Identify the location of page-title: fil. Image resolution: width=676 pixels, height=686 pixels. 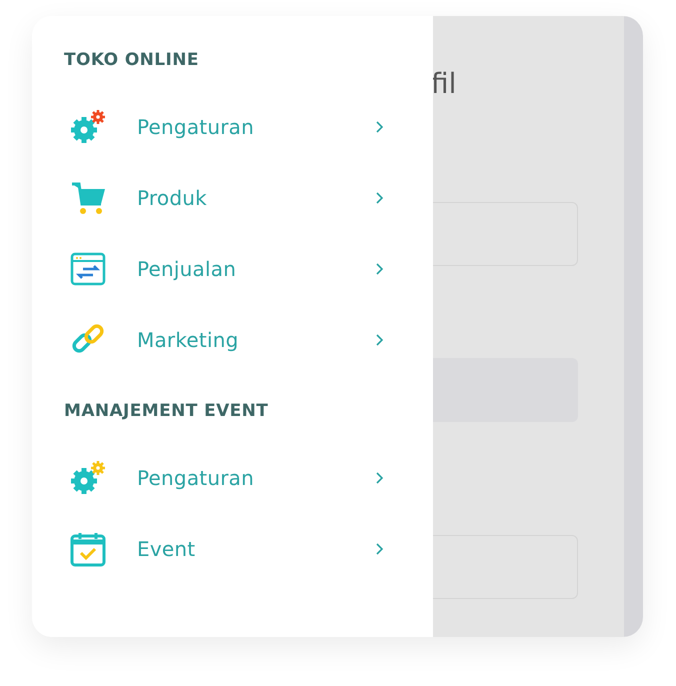
(443, 84).